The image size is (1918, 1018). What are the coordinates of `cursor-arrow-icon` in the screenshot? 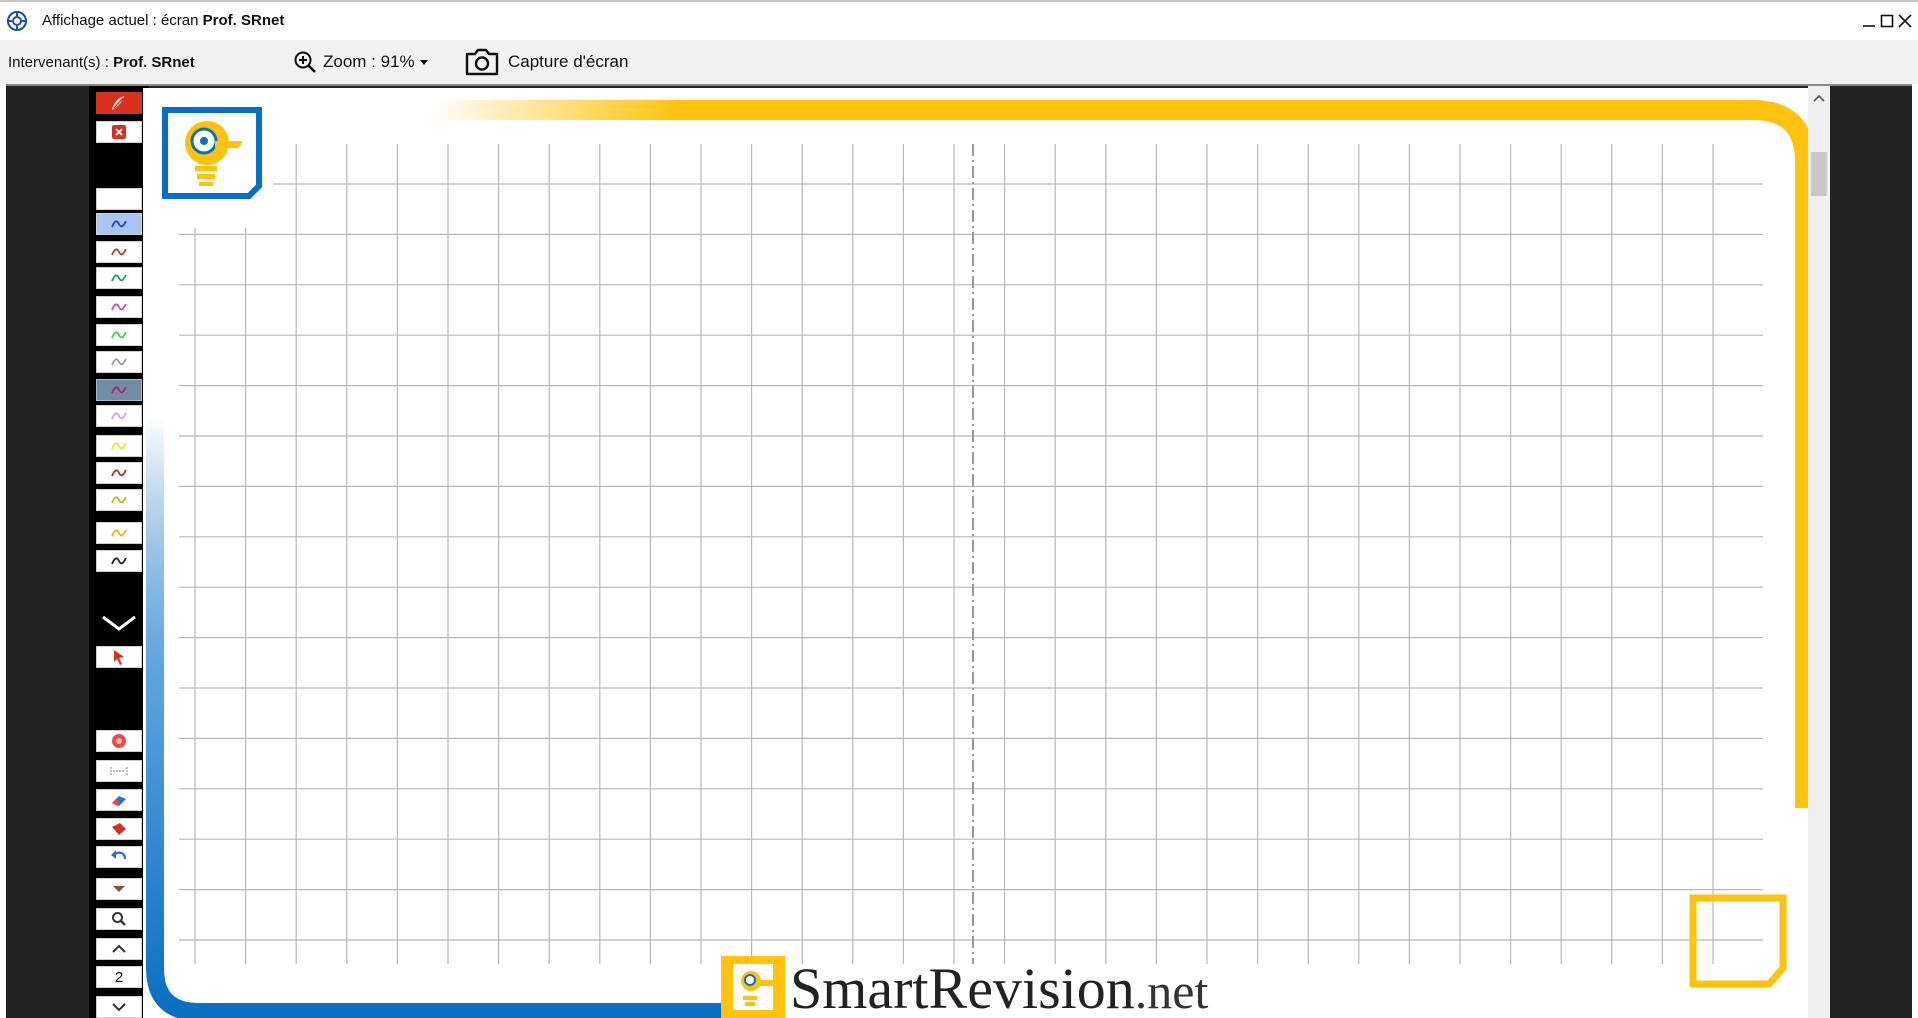 It's located at (119, 657).